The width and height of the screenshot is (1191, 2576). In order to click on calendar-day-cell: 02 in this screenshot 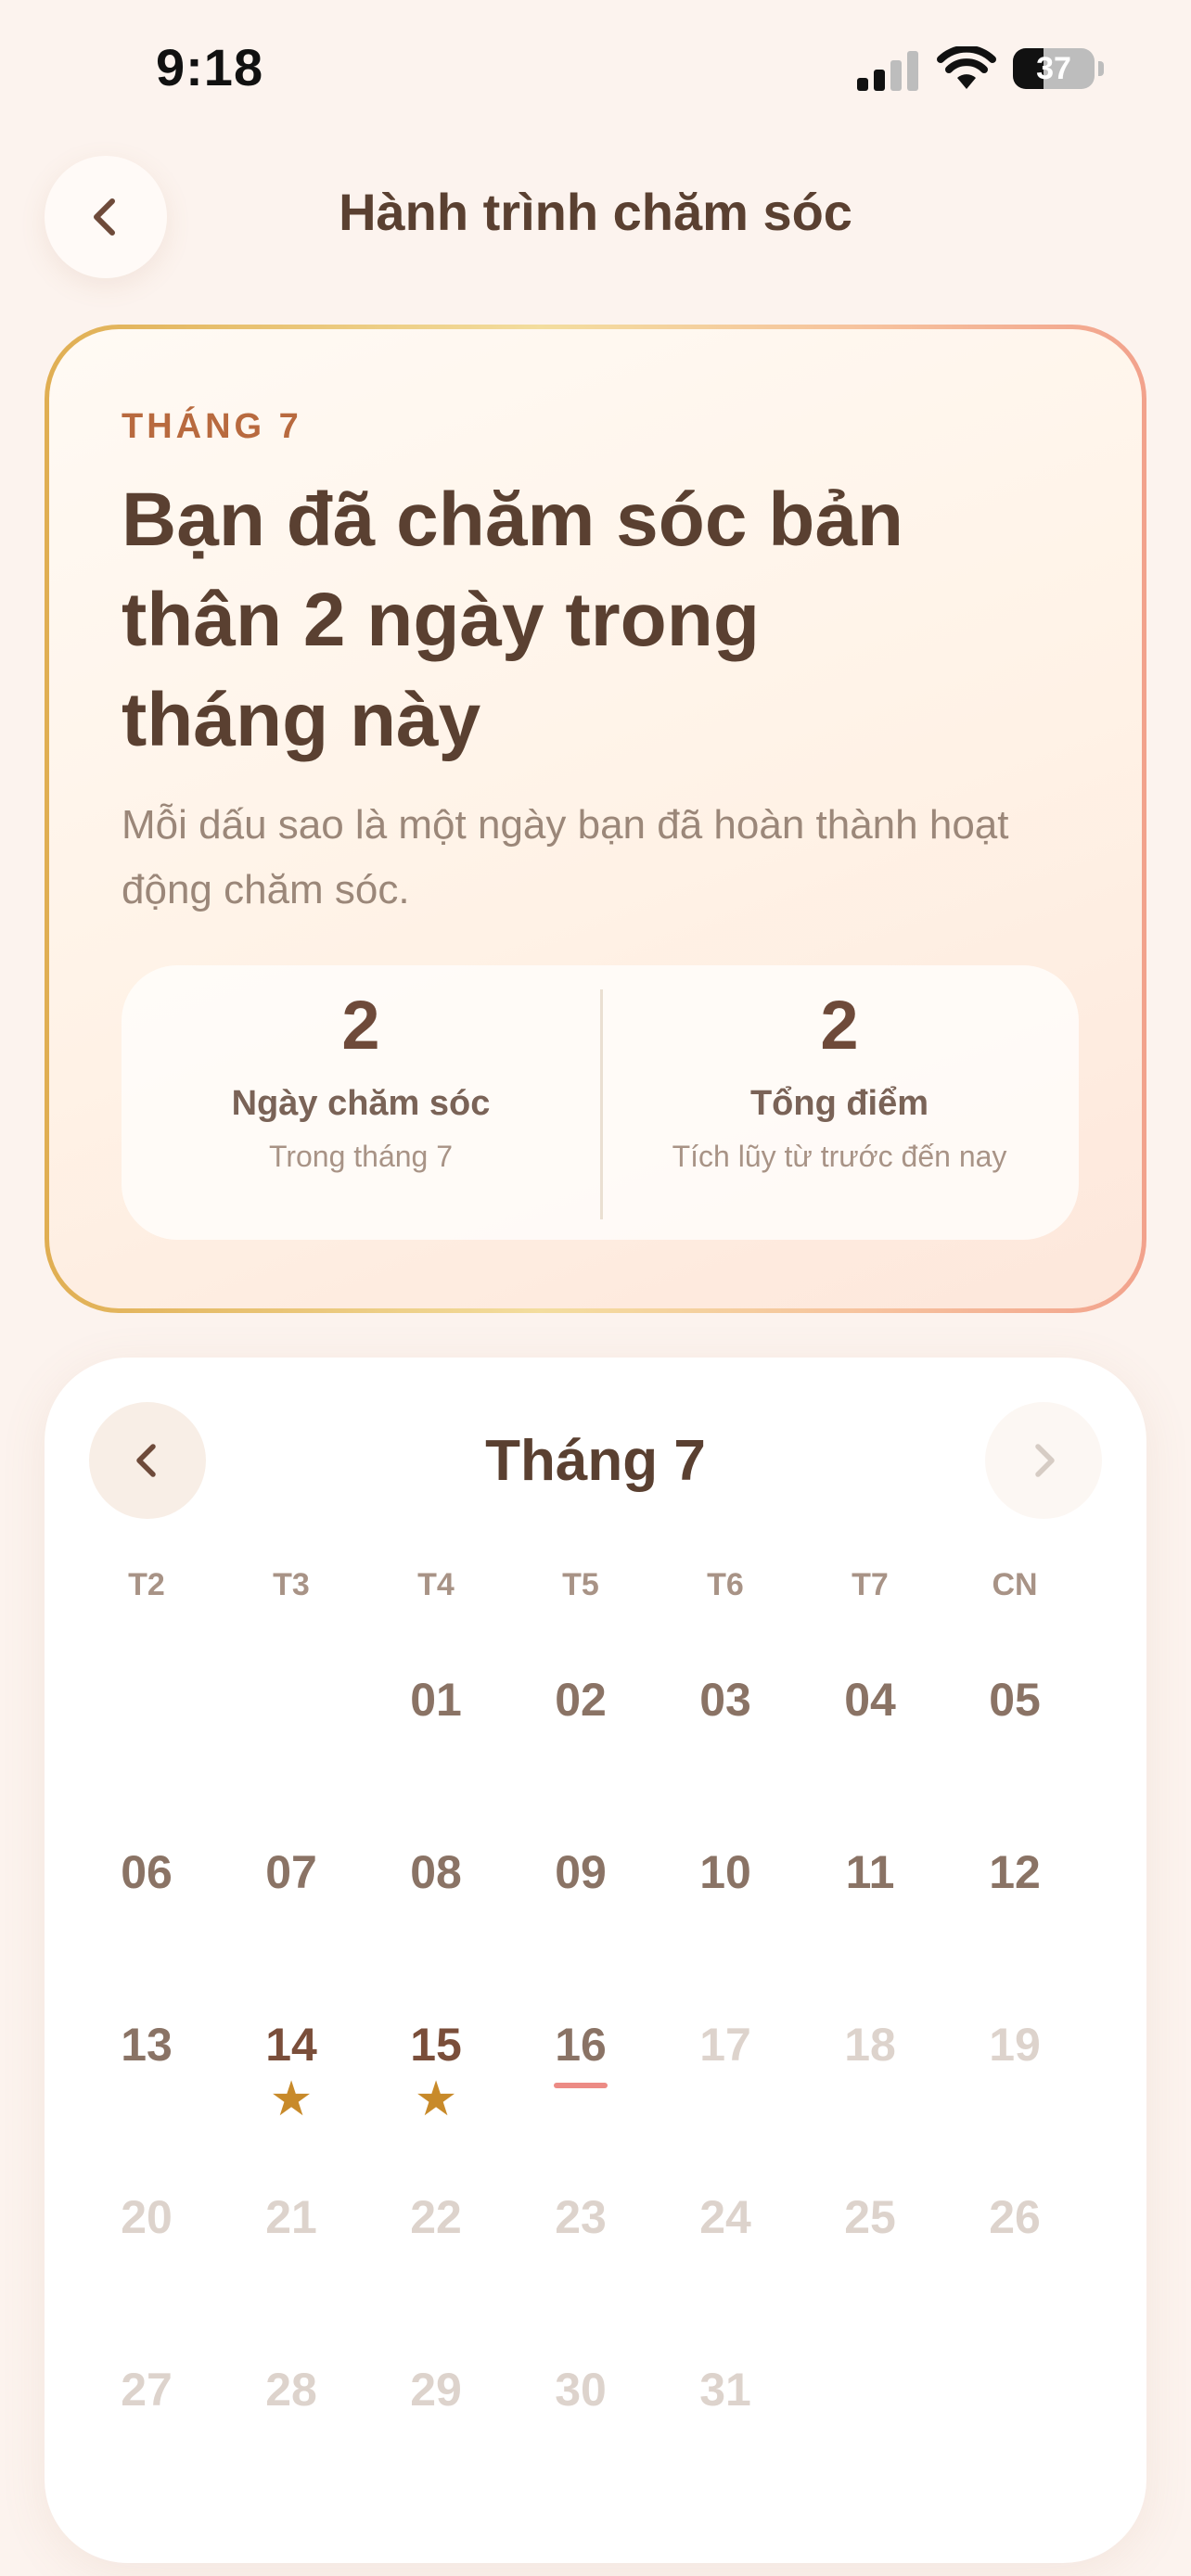, I will do `click(580, 1759)`.